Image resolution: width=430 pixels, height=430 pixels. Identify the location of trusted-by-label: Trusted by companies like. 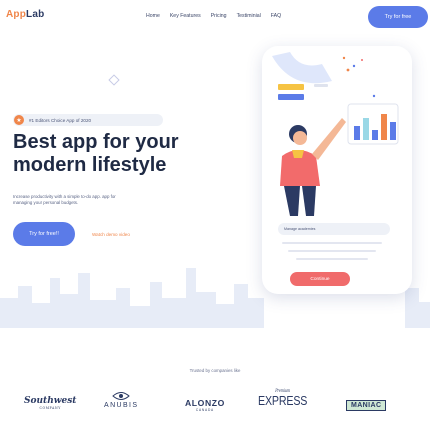
(215, 370).